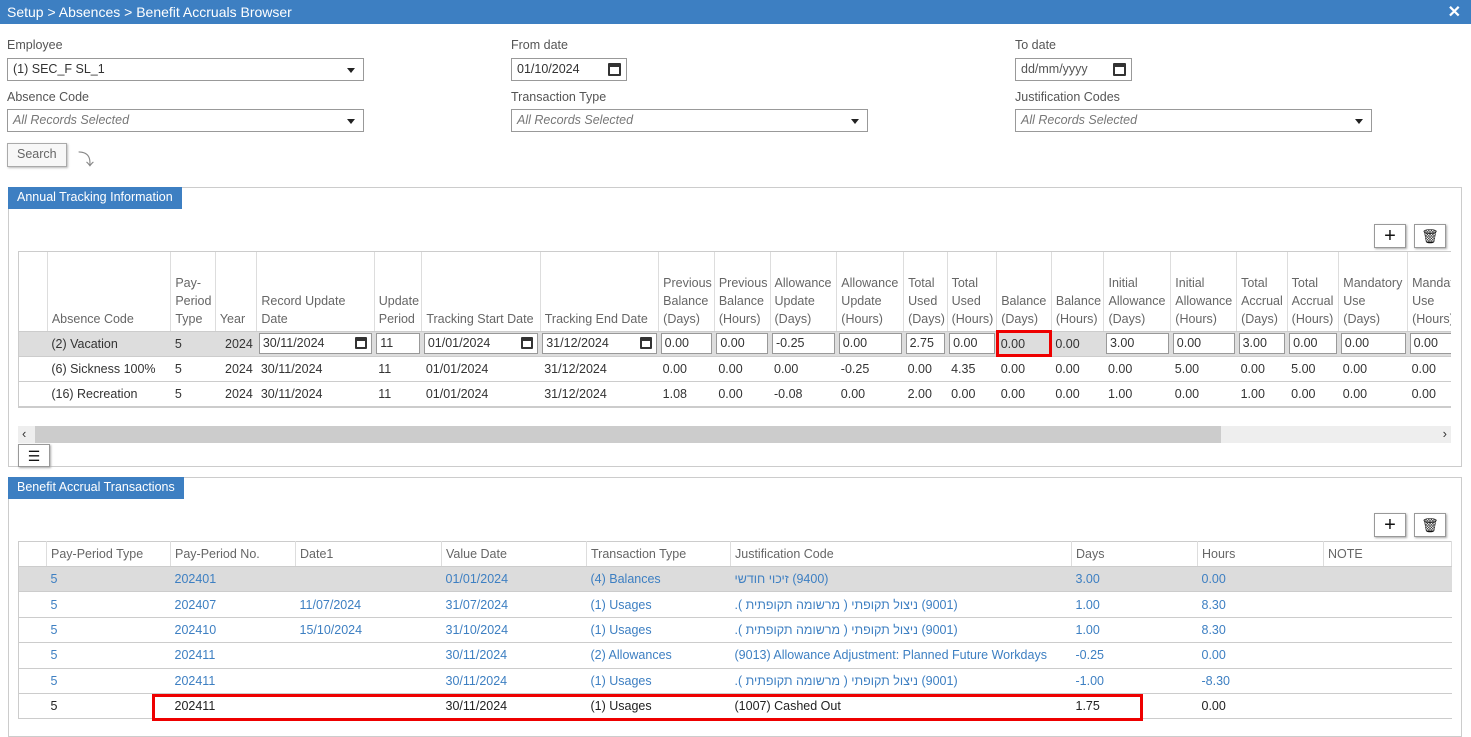 The image size is (1471, 737). What do you see at coordinates (95, 198) in the screenshot?
I see `tab-annual-tracking: Annual Tracking Information` at bounding box center [95, 198].